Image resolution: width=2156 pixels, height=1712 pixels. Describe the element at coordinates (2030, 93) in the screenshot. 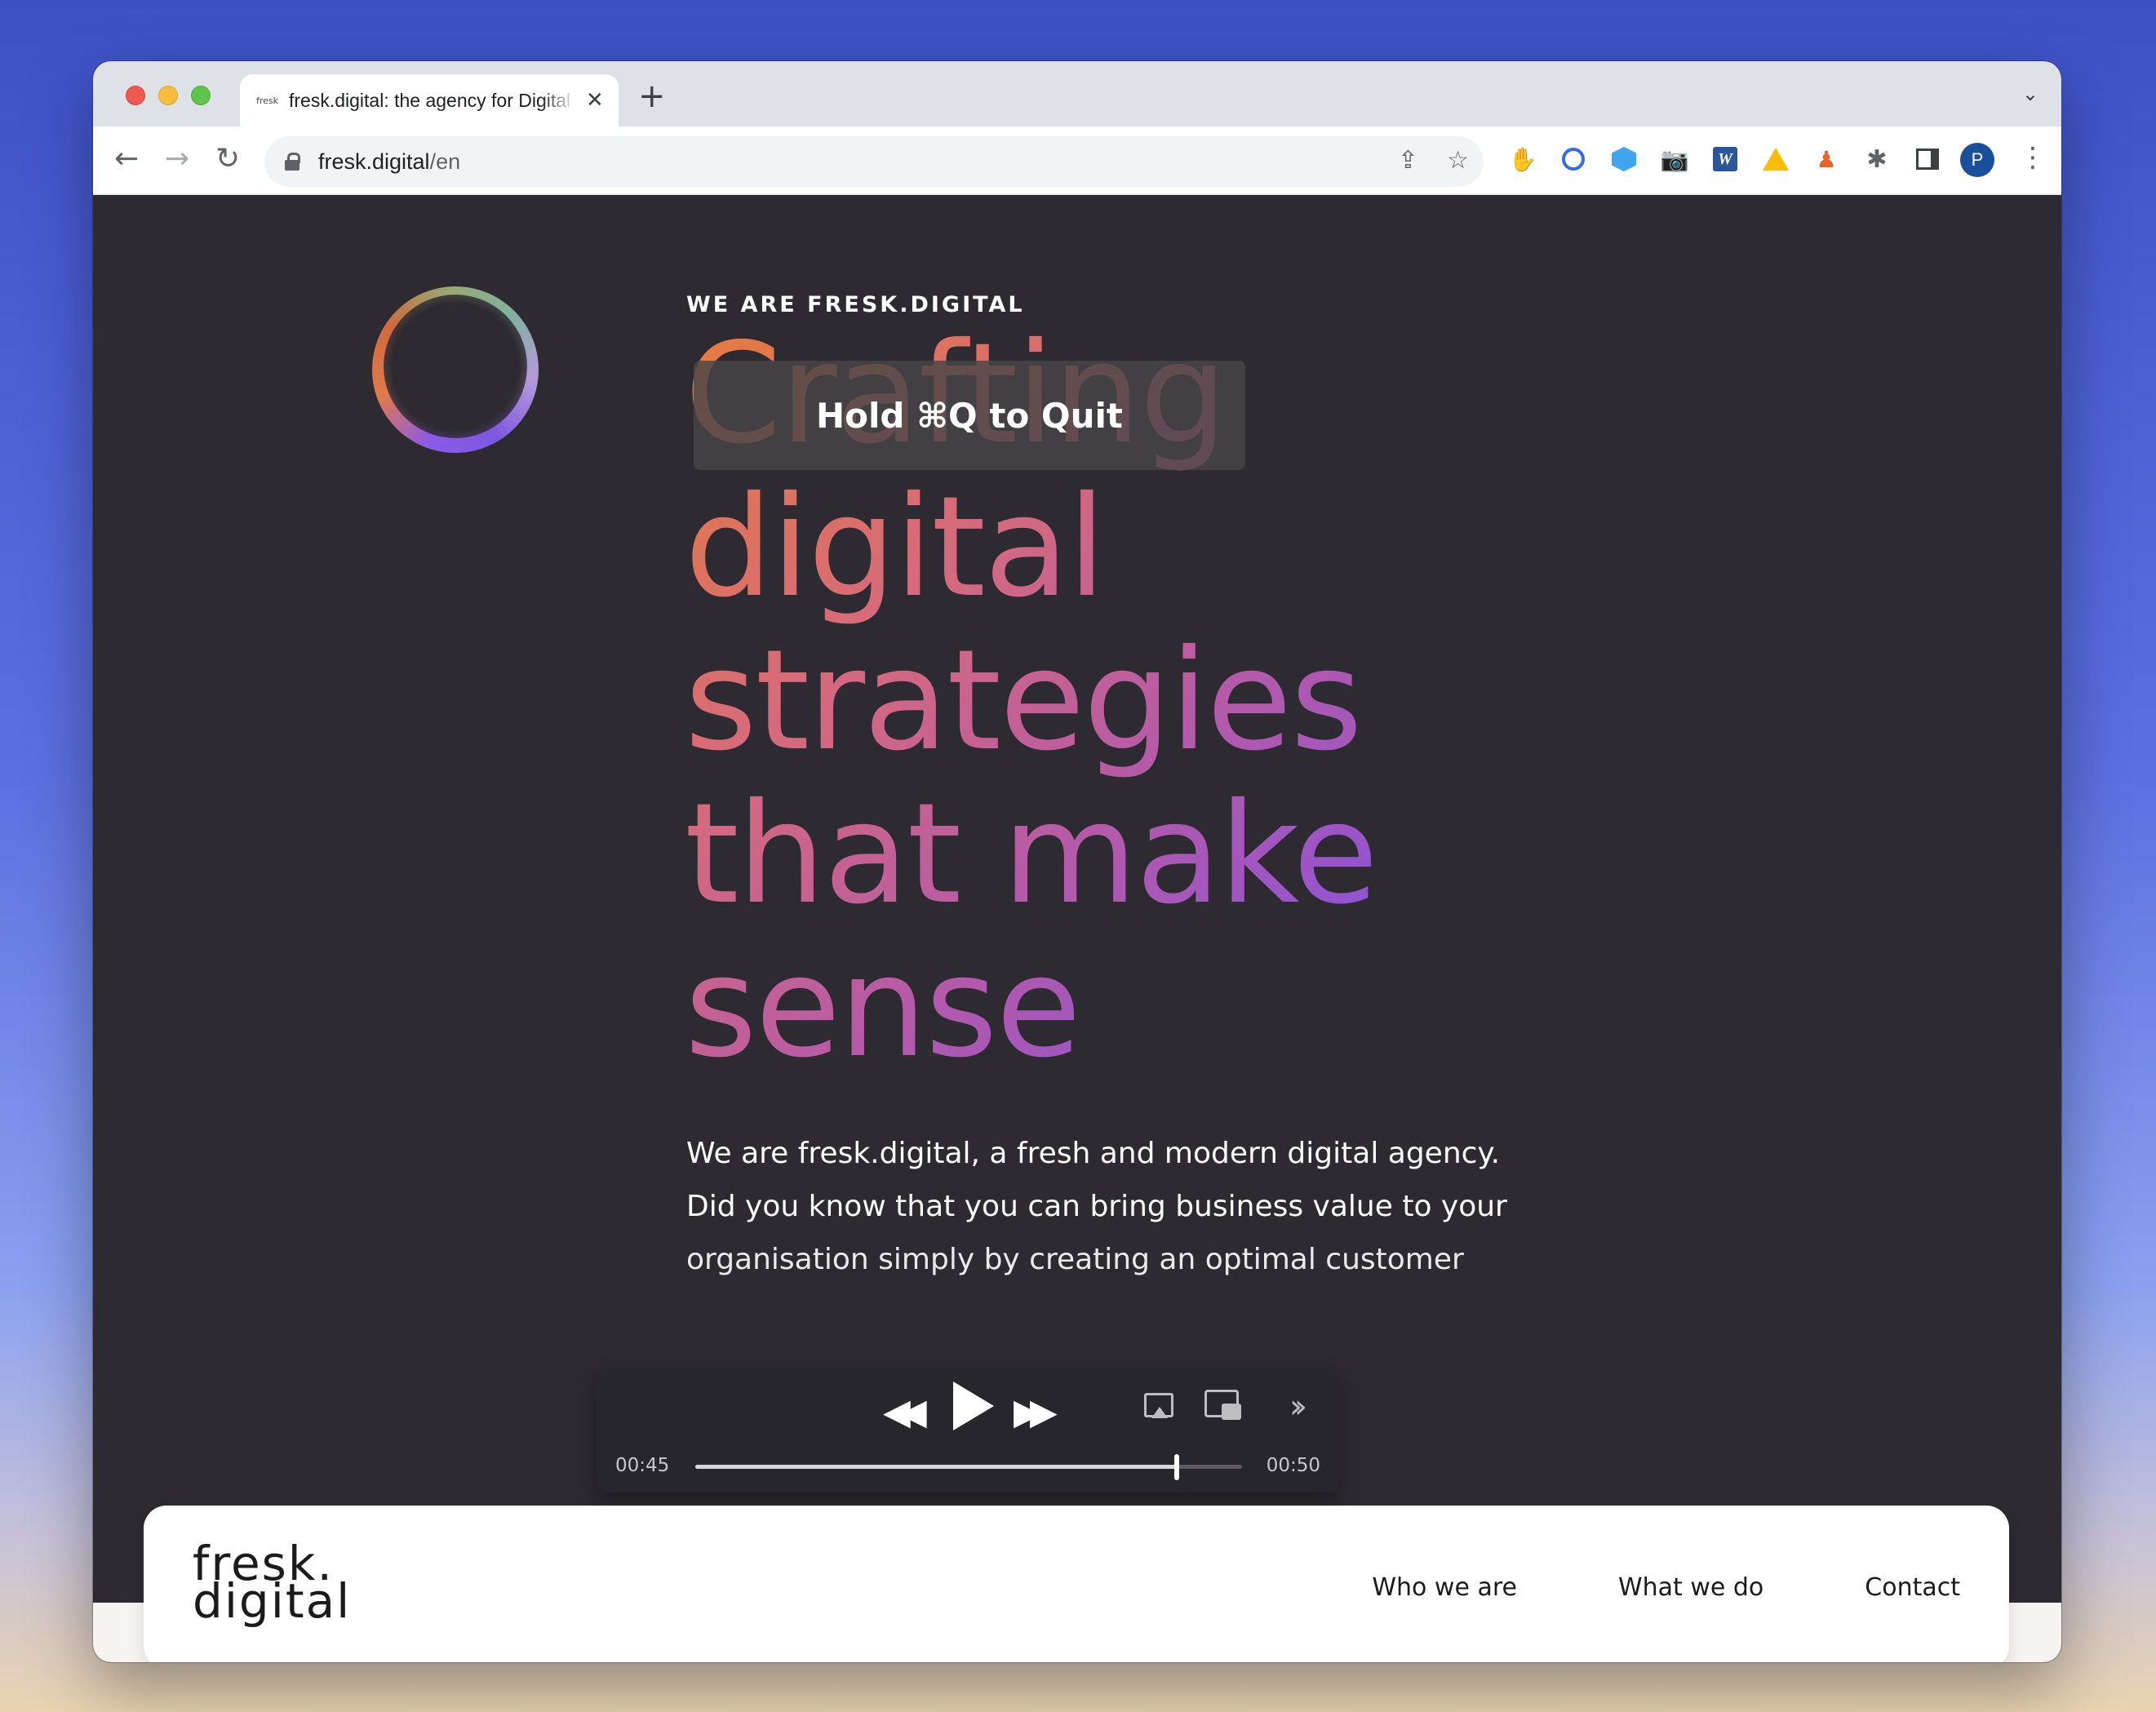

I see `chevron-down-icon: ⌄` at that location.